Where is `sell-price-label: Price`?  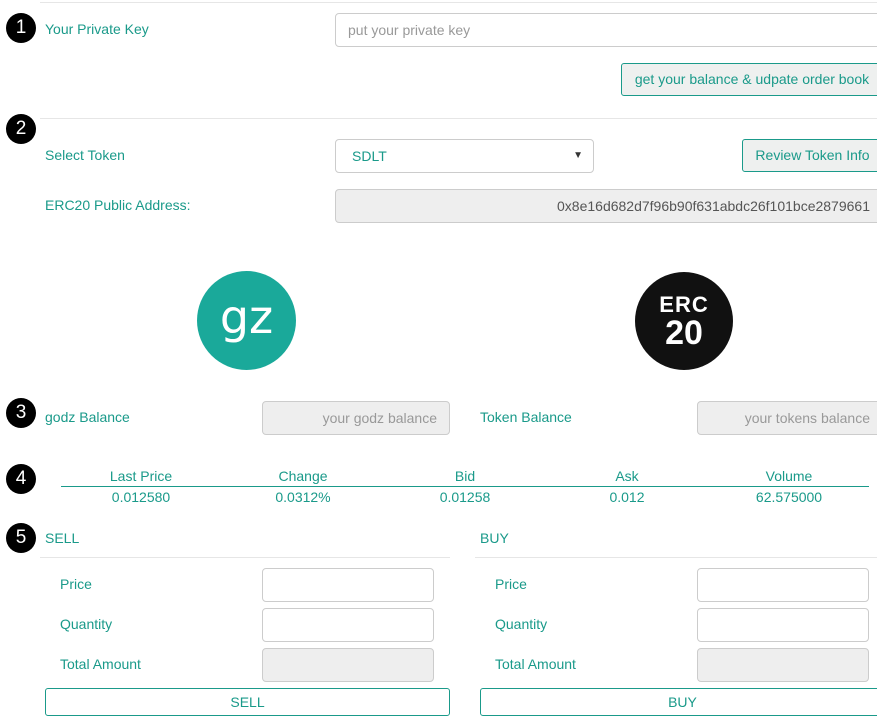 sell-price-label: Price is located at coordinates (76, 584).